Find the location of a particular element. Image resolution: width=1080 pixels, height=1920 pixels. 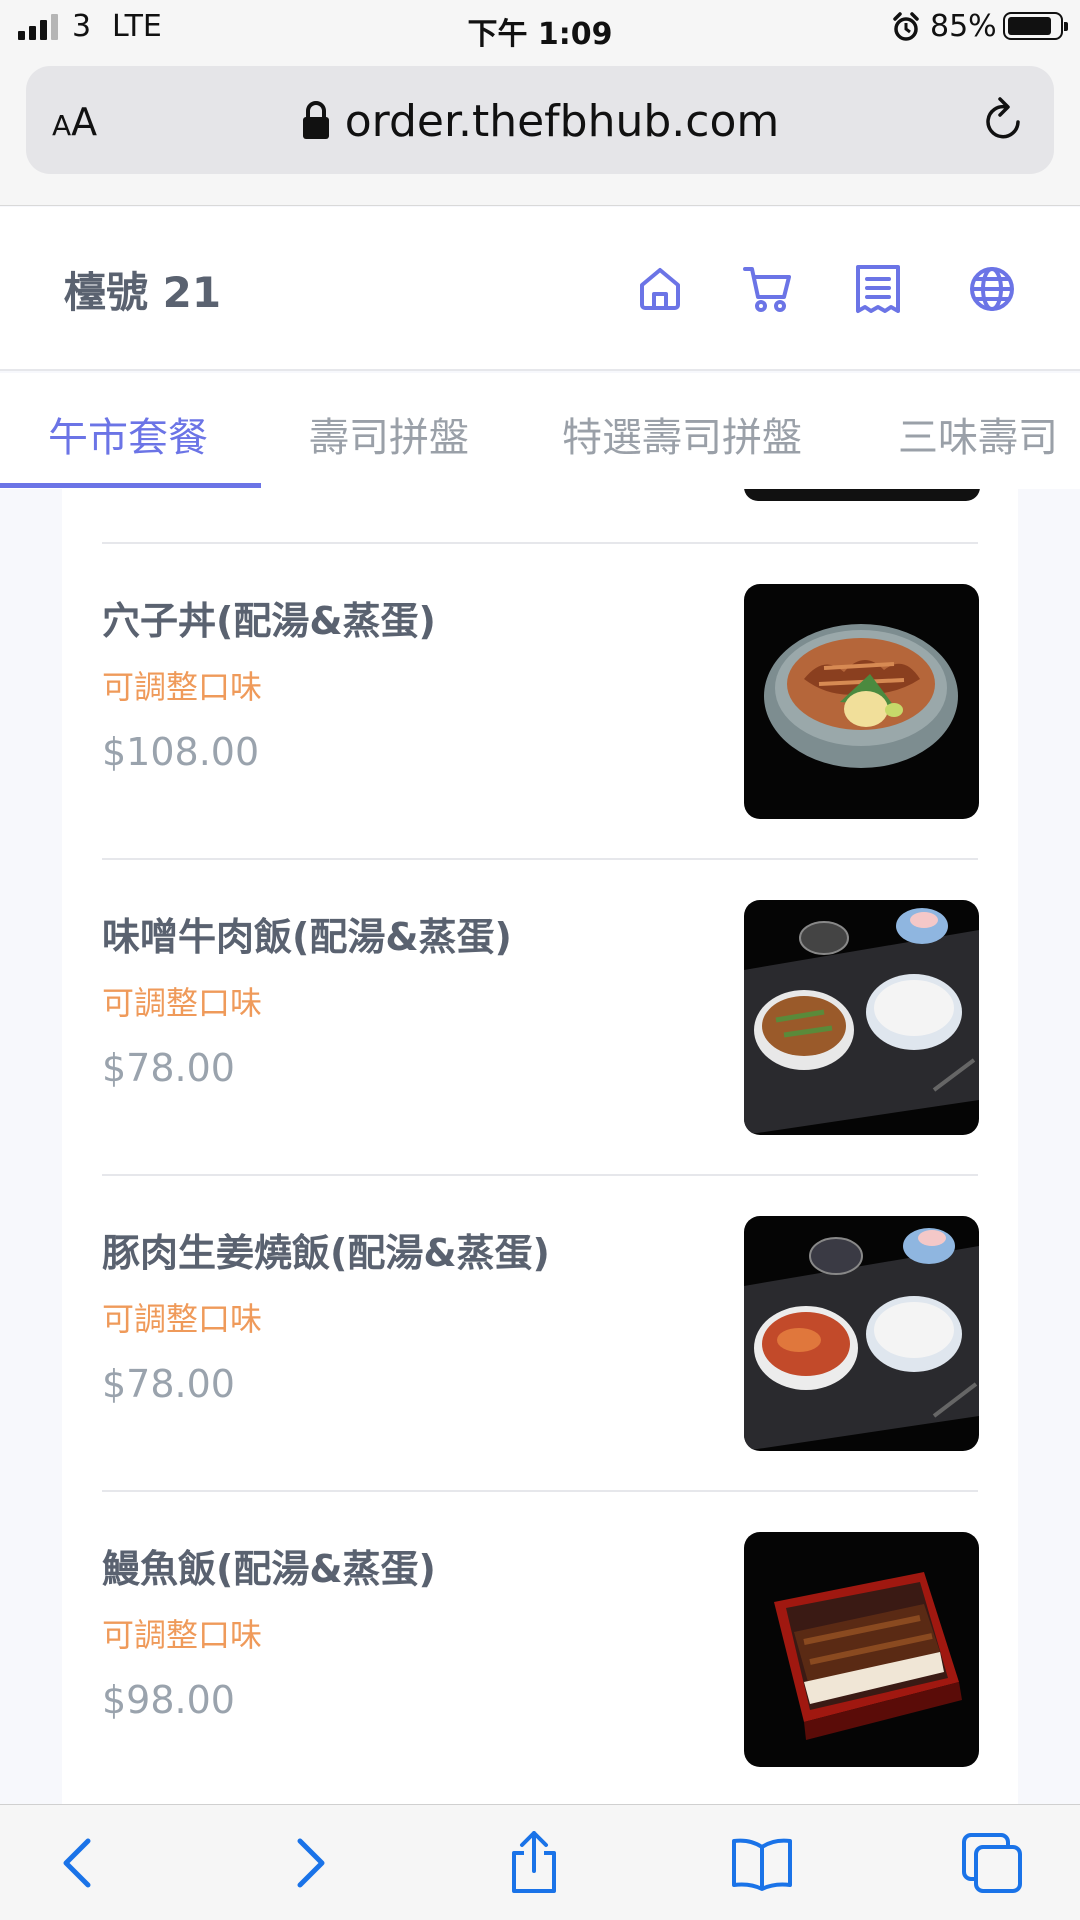

url-display: order.thefbhub.com is located at coordinates (540, 121).